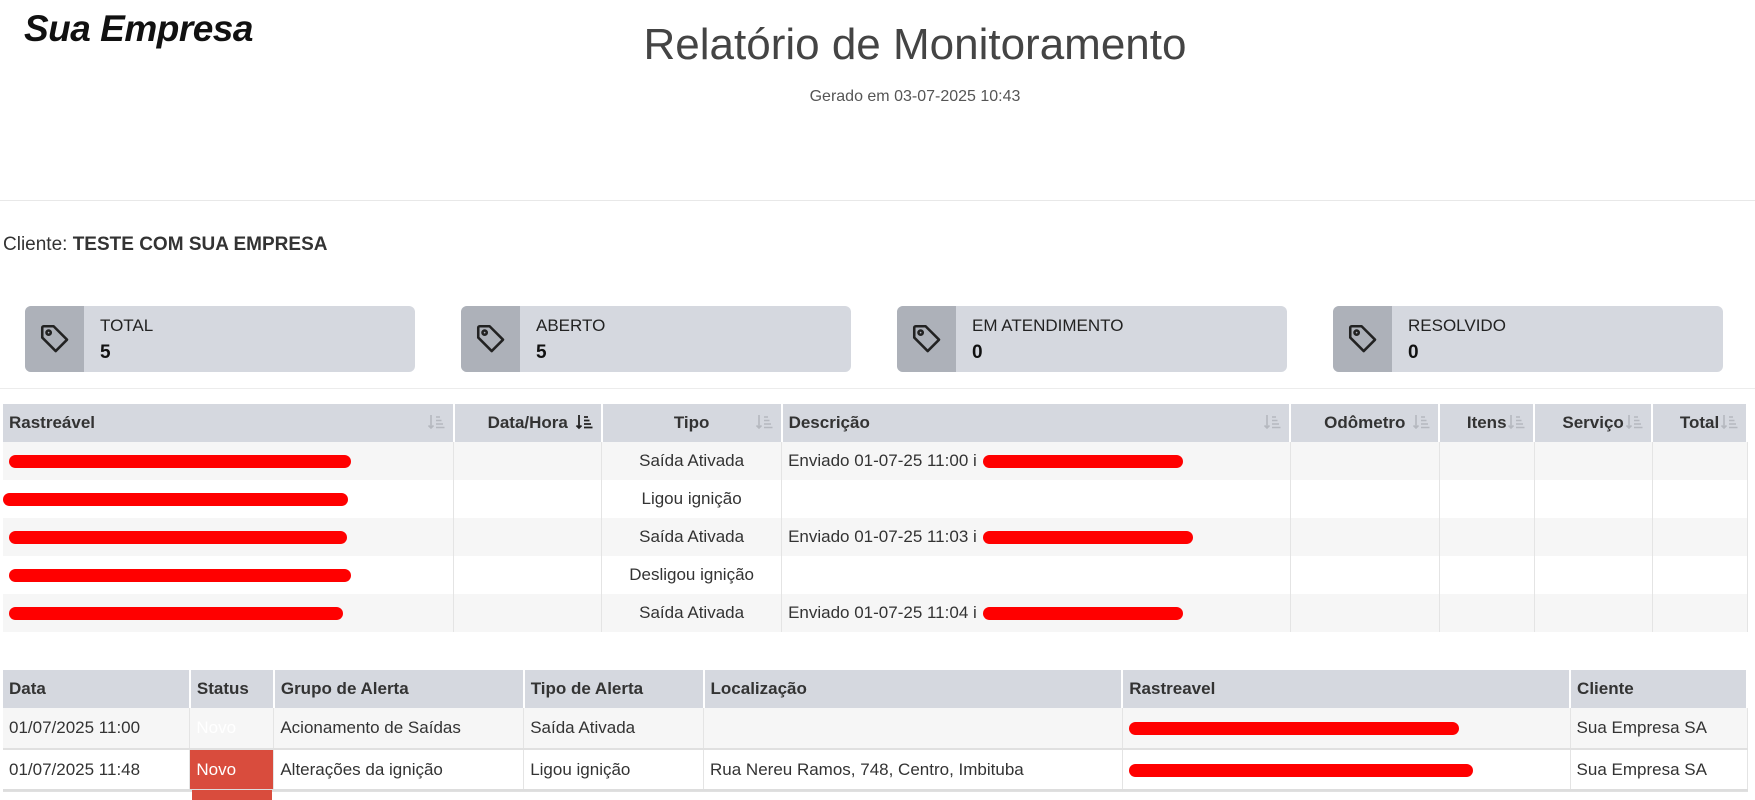  I want to click on descricao-cell: Enviado 01-07-25 11:04 i, so click(1036, 613).